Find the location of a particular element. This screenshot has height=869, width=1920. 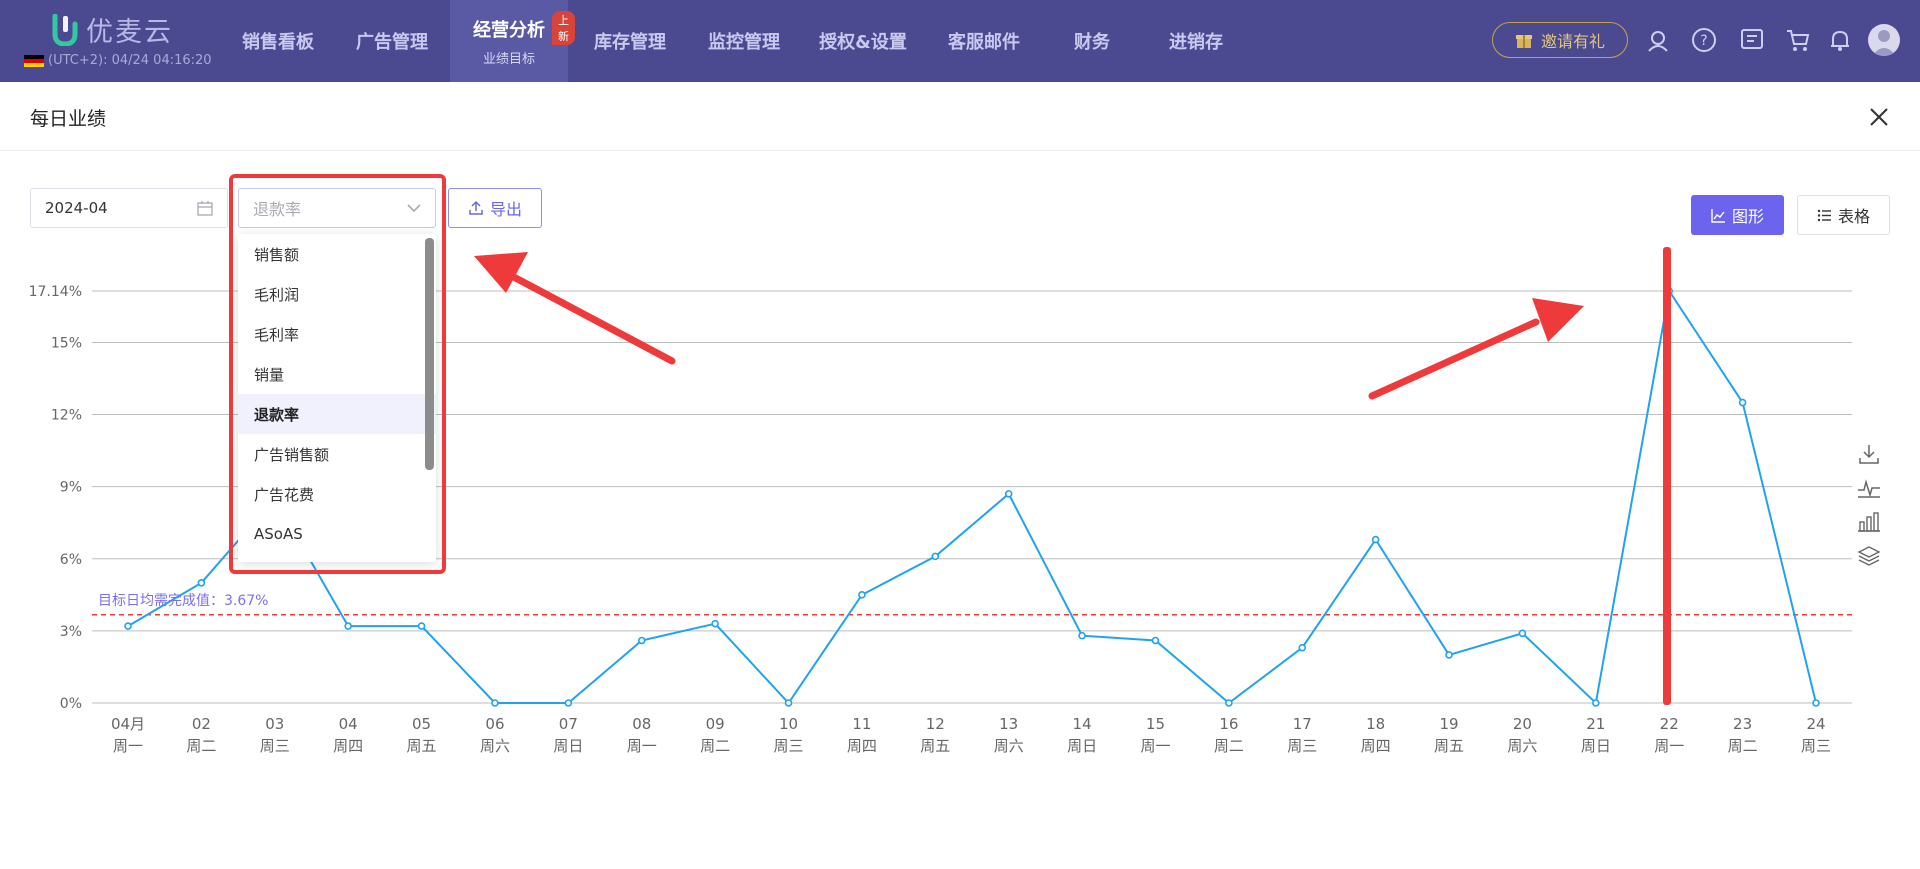

nav-label: 进销存 is located at coordinates (1196, 42).